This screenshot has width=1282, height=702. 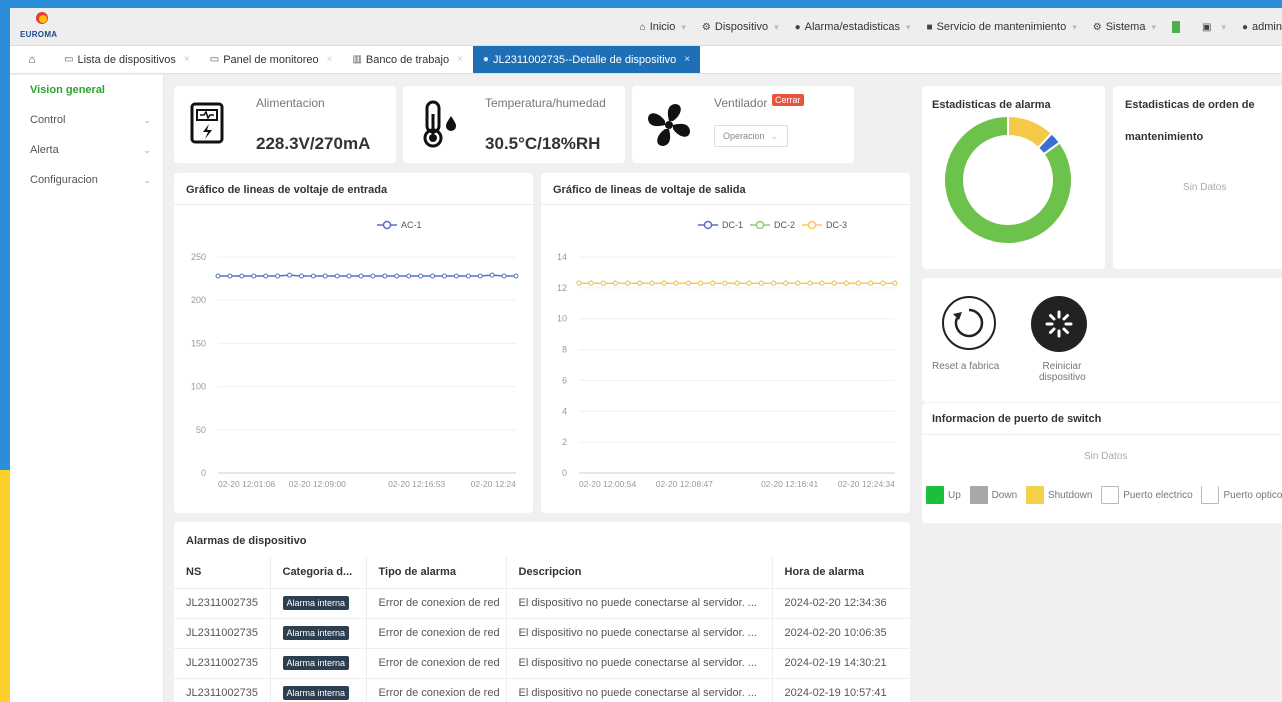 What do you see at coordinates (1262, 27) in the screenshot?
I see `user-menu: ● admin` at bounding box center [1262, 27].